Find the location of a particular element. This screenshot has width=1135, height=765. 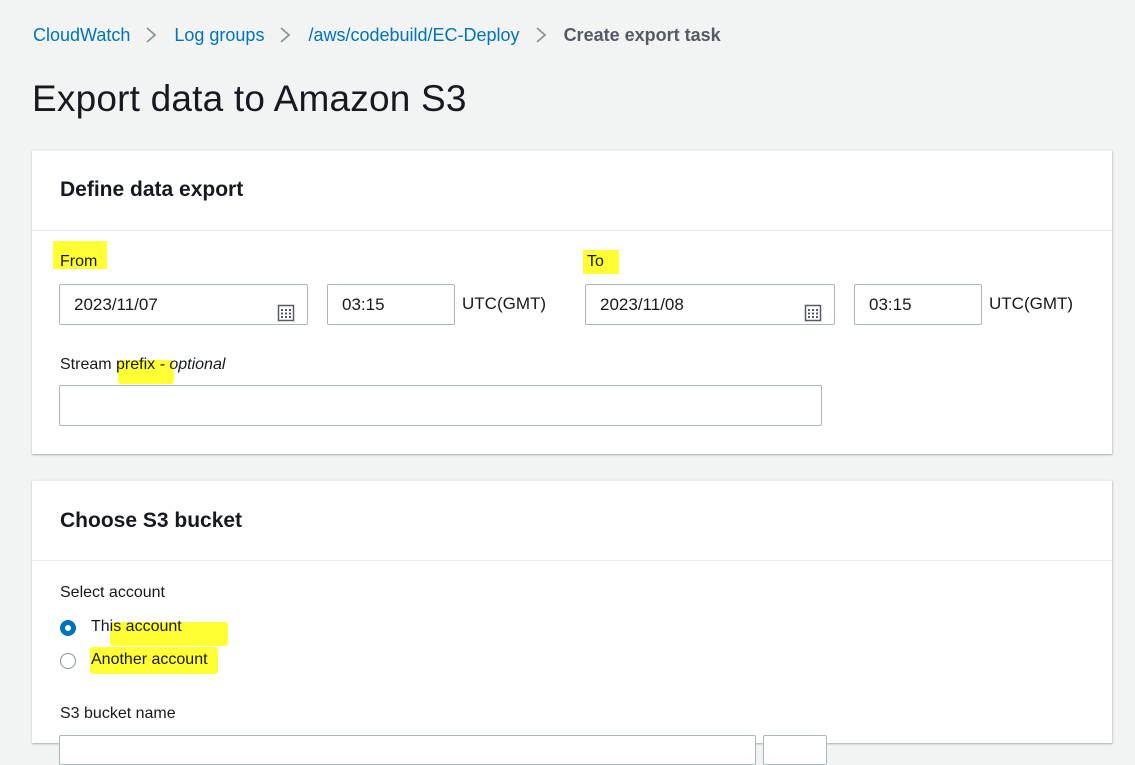

from-timezone: UTC(GMT) is located at coordinates (504, 303).